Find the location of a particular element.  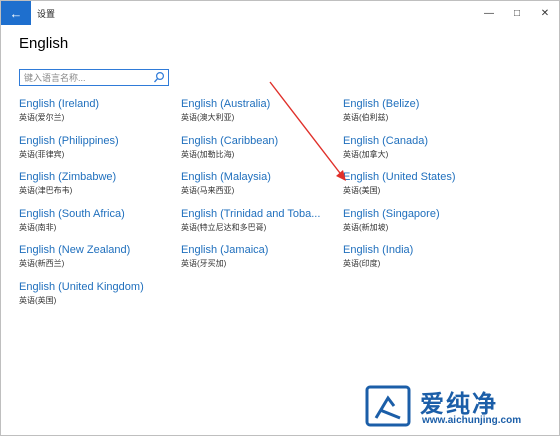

language-native-name: 英语(新加坡) is located at coordinates (366, 227).